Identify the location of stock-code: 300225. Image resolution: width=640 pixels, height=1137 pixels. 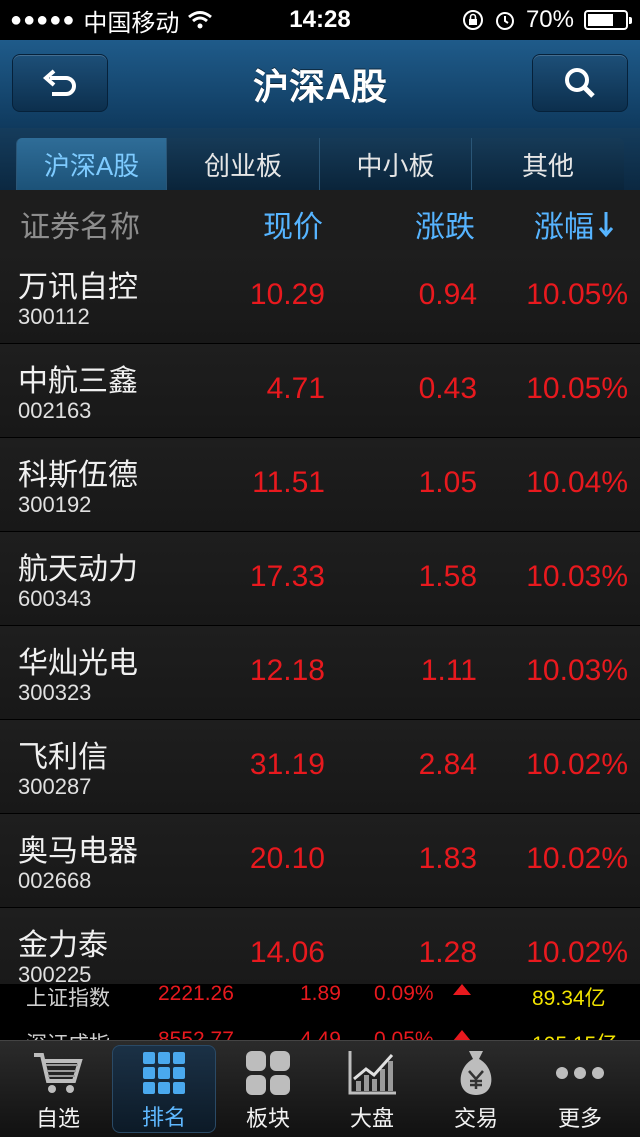
(55, 973).